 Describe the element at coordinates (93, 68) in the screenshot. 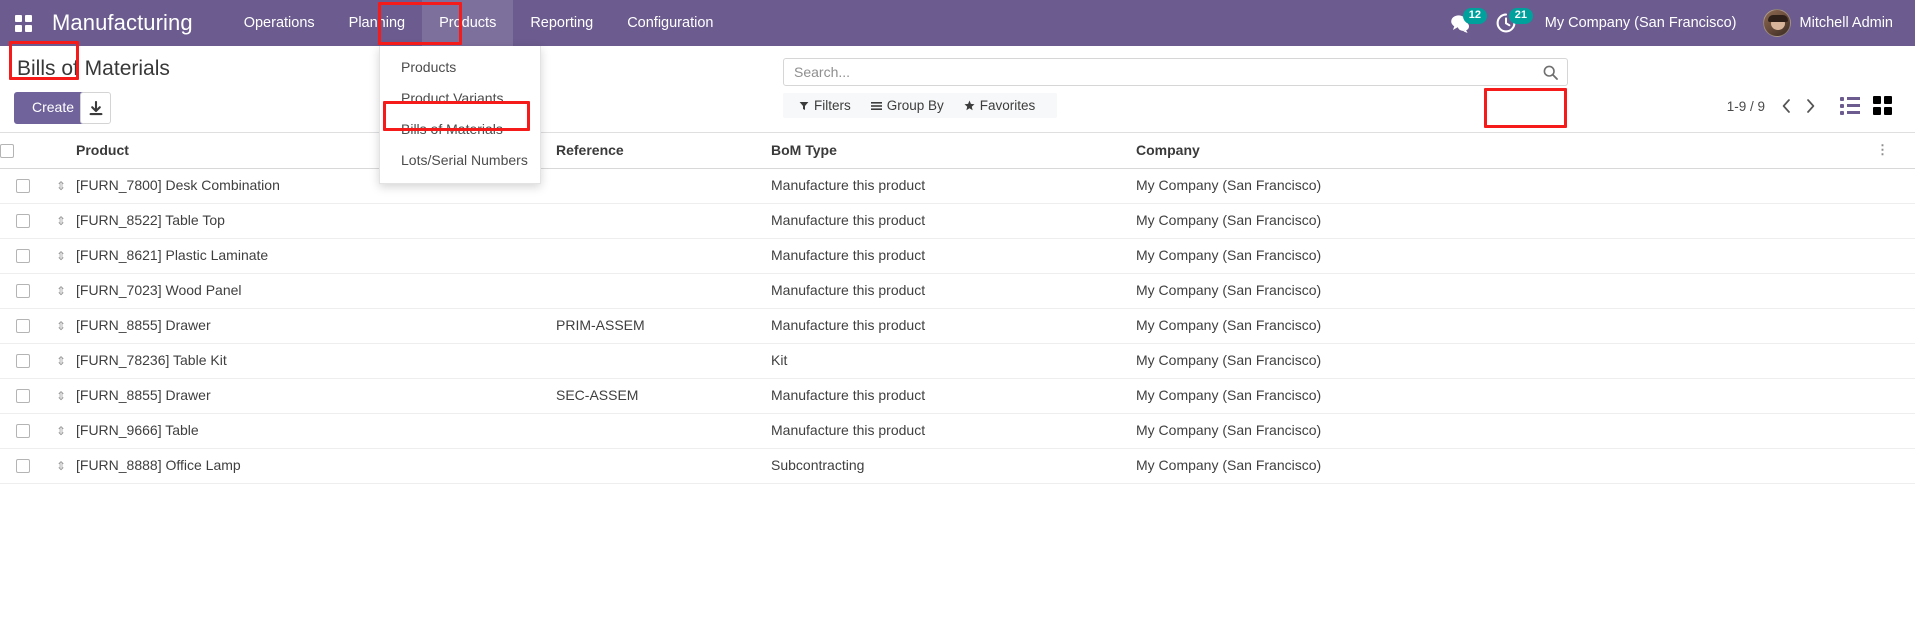

I see `page-title: Bills of Materials` at that location.